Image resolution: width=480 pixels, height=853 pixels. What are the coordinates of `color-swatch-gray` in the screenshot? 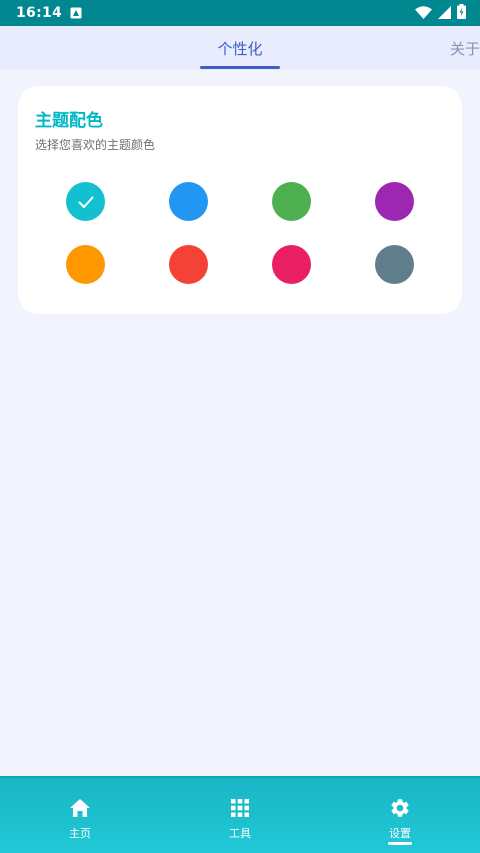 It's located at (394, 264).